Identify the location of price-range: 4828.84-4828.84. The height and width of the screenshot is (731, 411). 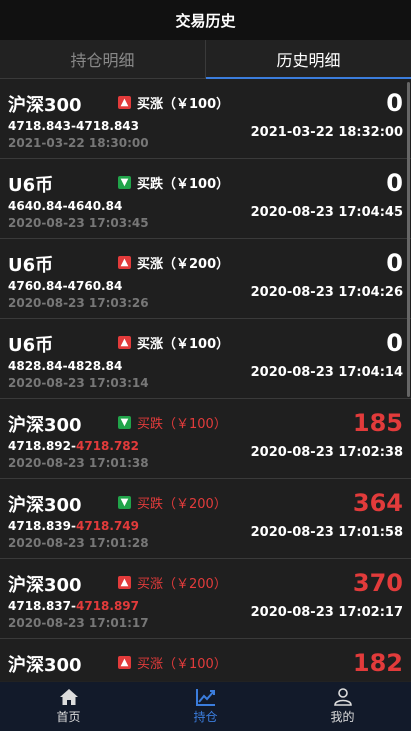
(65, 366).